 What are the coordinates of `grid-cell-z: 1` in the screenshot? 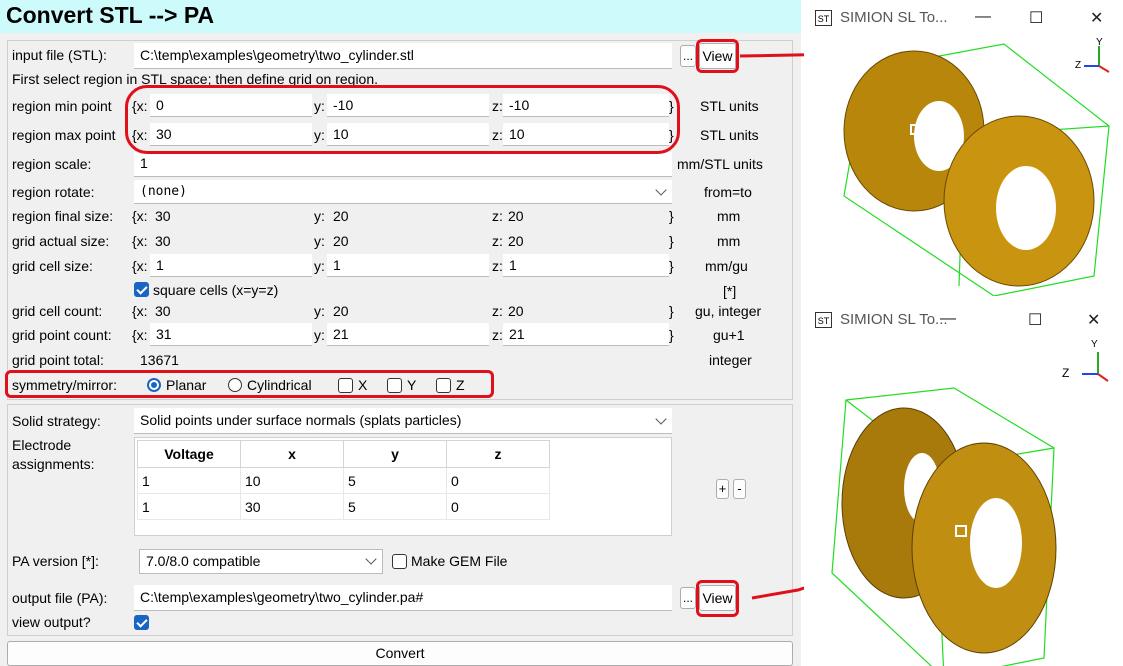 It's located at (586, 265).